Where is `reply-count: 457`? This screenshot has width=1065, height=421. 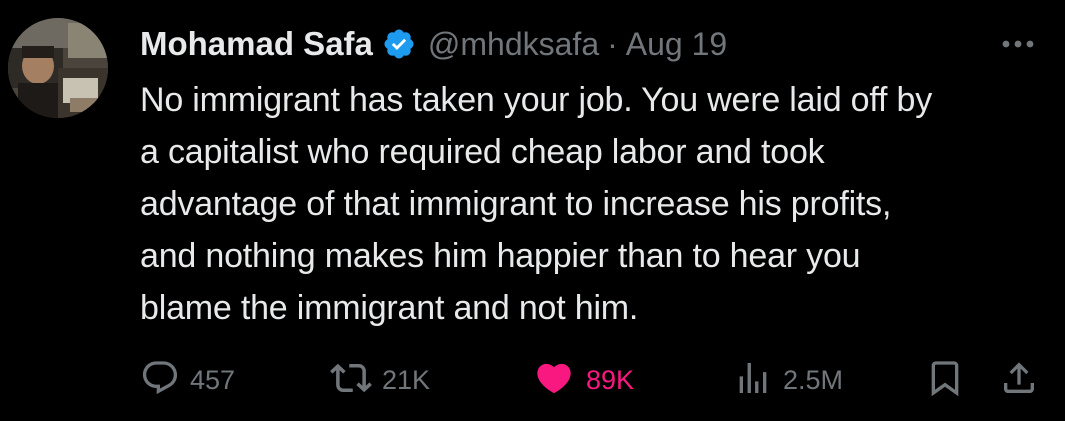
reply-count: 457 is located at coordinates (213, 379).